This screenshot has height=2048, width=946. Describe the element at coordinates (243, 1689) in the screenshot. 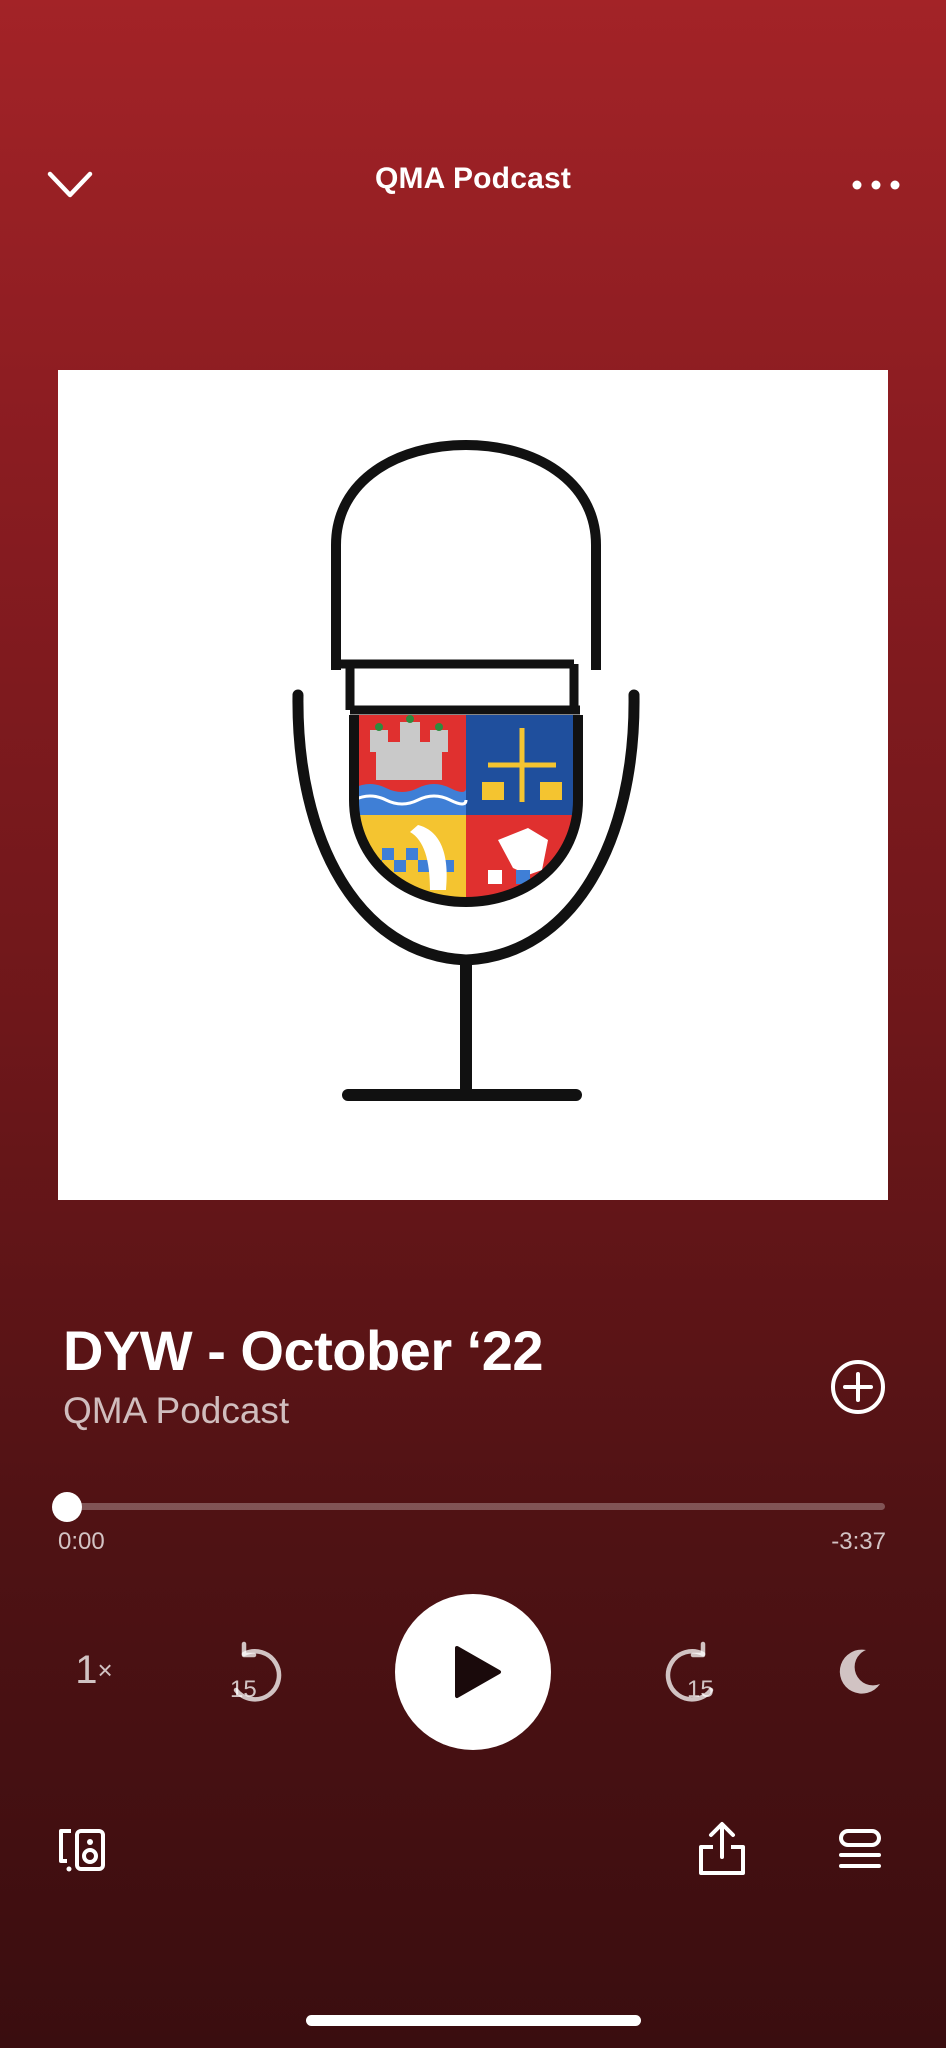

I see `skip-back-seconds: 15` at that location.